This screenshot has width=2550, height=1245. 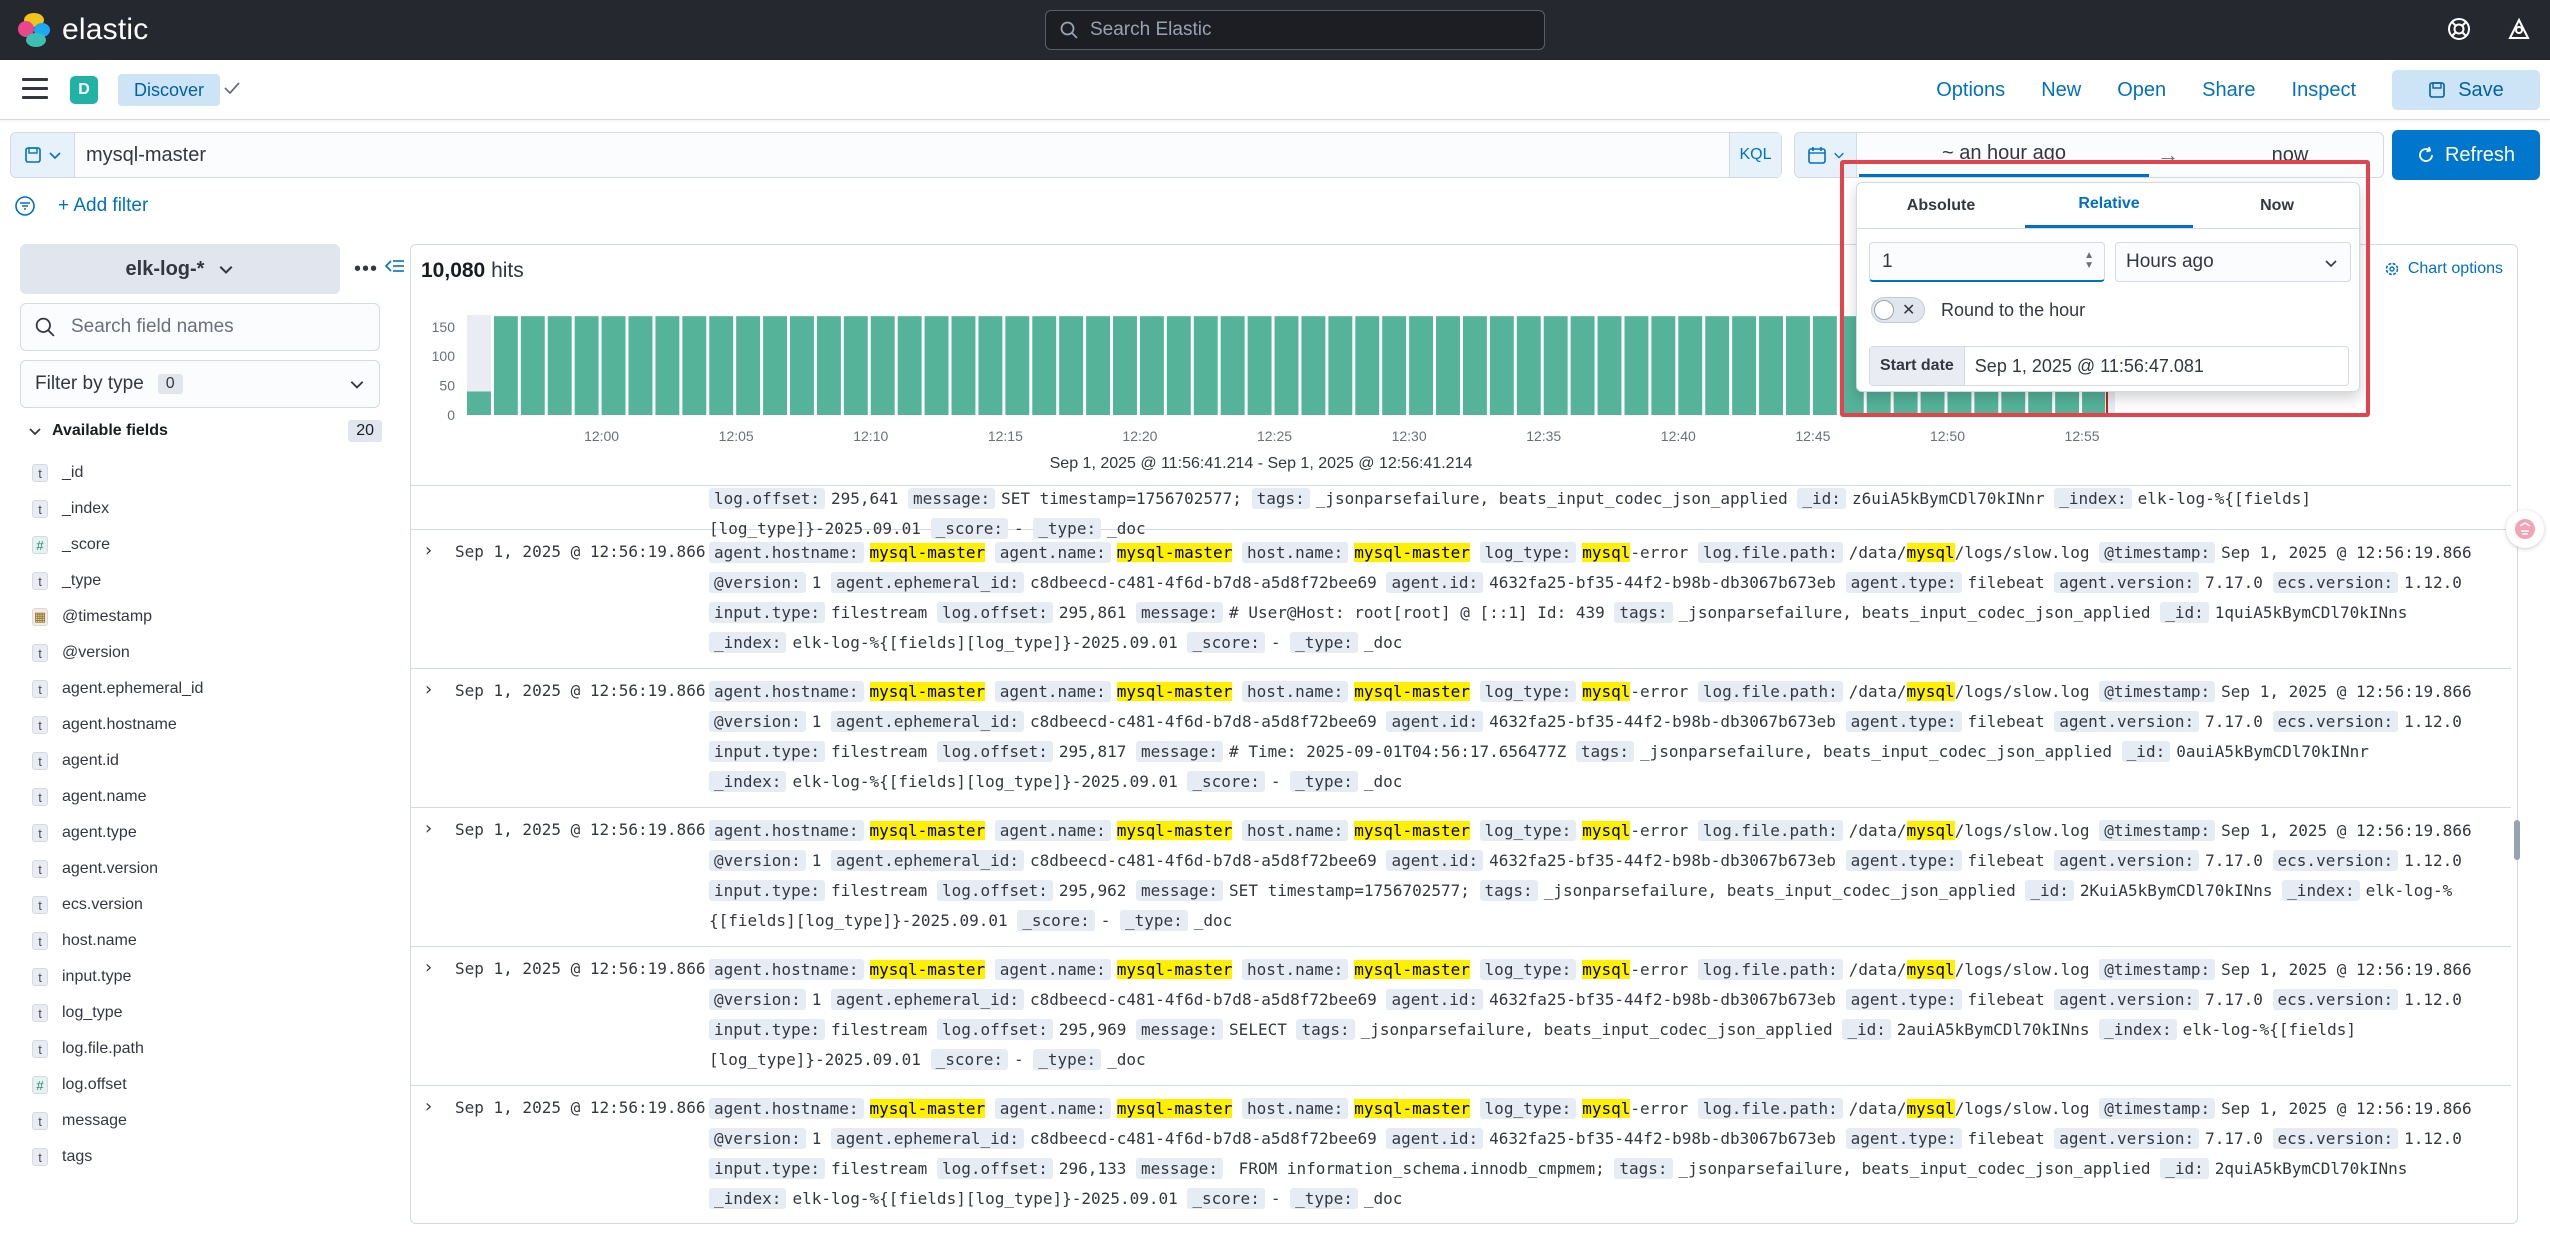 What do you see at coordinates (117, 1085) in the screenshot?
I see `field-list-item: # log.offset` at bounding box center [117, 1085].